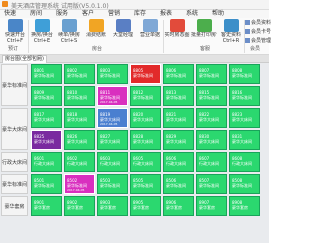  What do you see at coordinates (134, 59) in the screenshot?
I see `document-tab-bar: 房台图(全部包厢)` at bounding box center [134, 59].